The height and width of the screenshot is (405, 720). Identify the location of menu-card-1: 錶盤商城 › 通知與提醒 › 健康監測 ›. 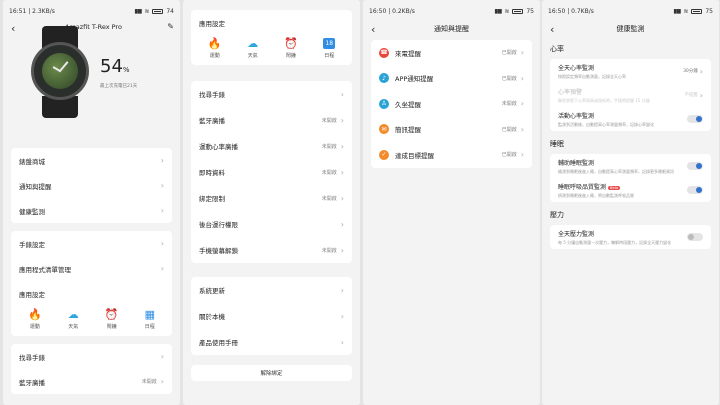
(91, 185).